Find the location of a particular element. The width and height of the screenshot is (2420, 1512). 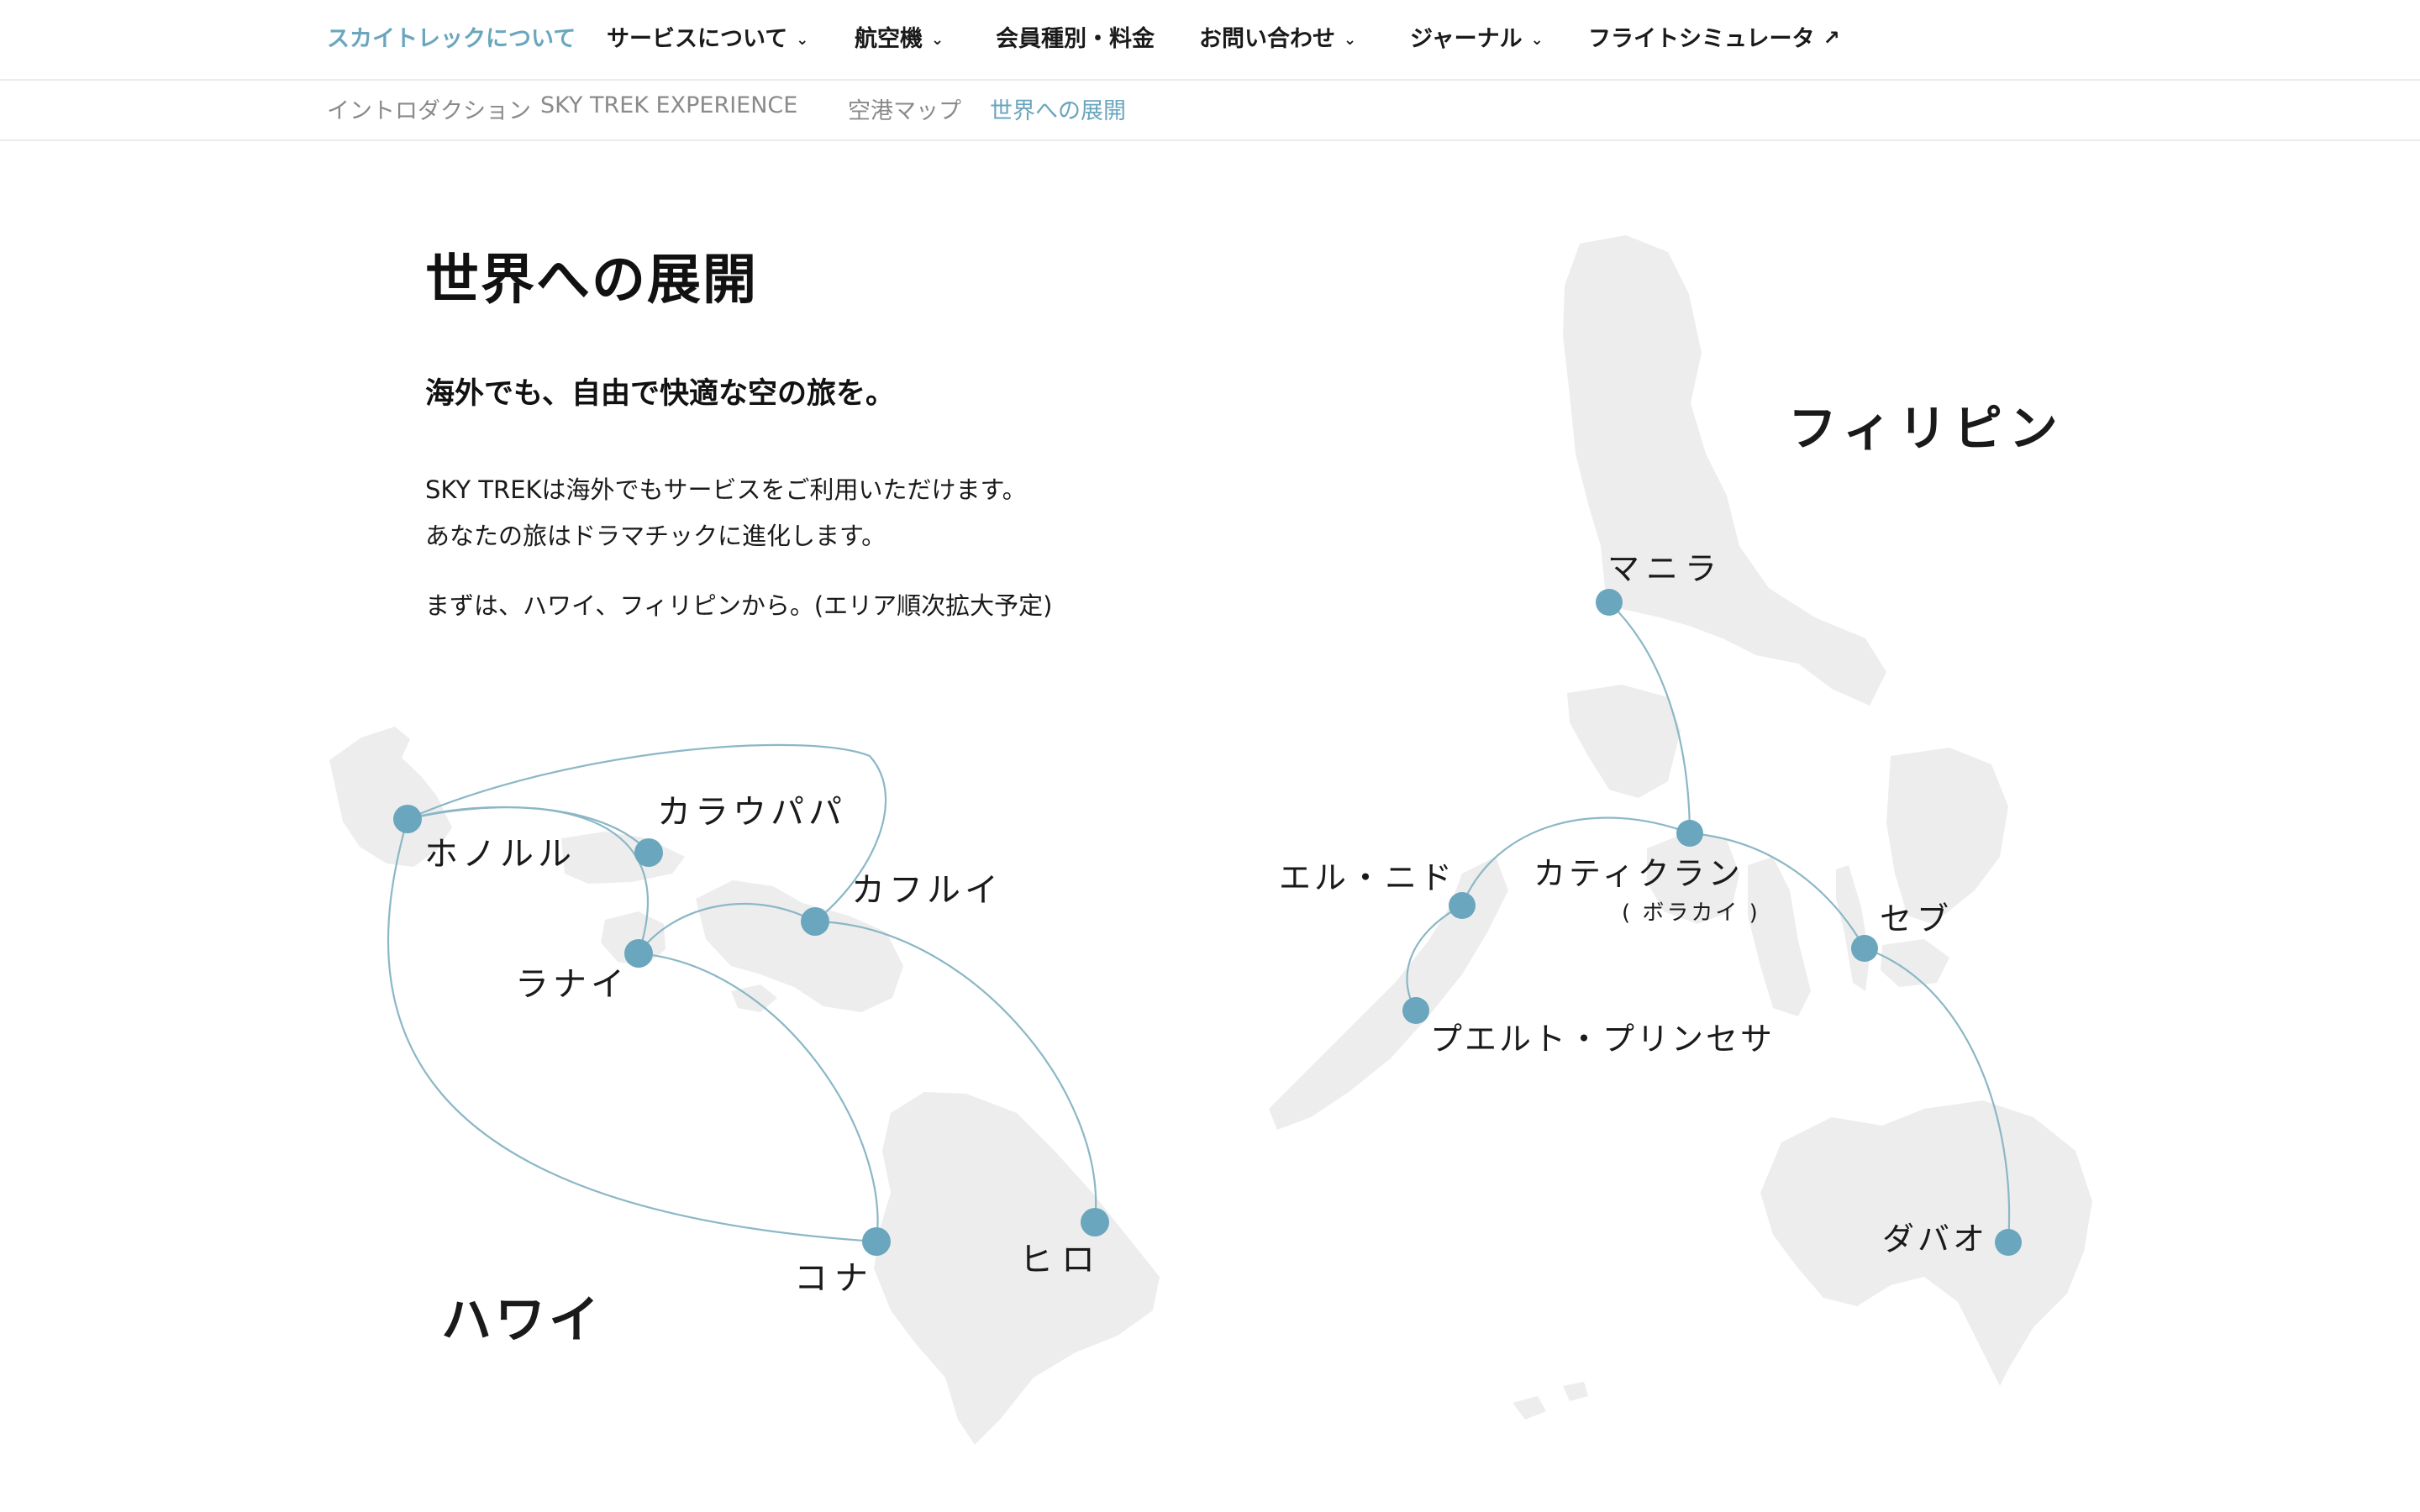

bohol-island is located at coordinates (1915, 963).